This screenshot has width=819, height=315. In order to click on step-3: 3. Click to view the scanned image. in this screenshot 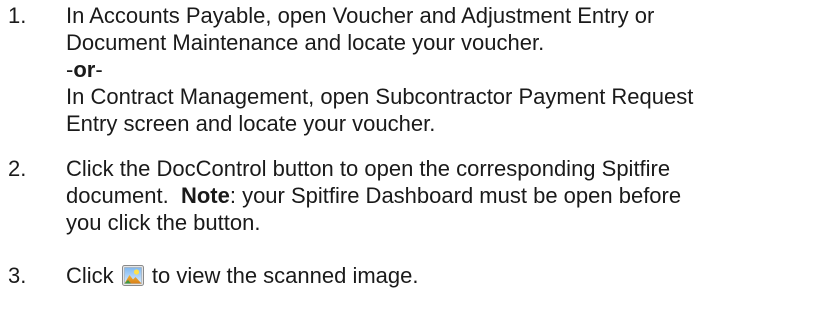, I will do `click(409, 275)`.